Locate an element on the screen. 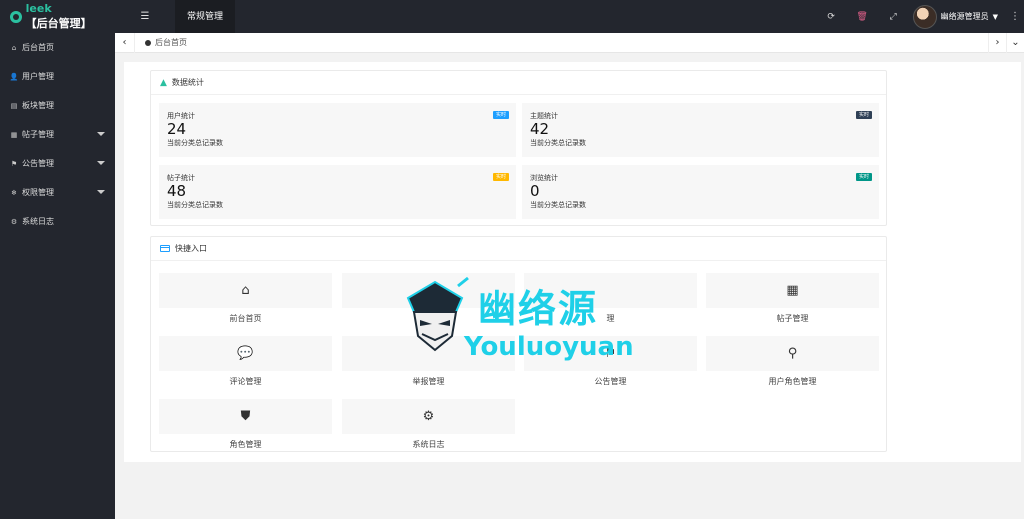 The width and height of the screenshot is (1024, 519). logo: leek 【后台管理】 is located at coordinates (57, 16).